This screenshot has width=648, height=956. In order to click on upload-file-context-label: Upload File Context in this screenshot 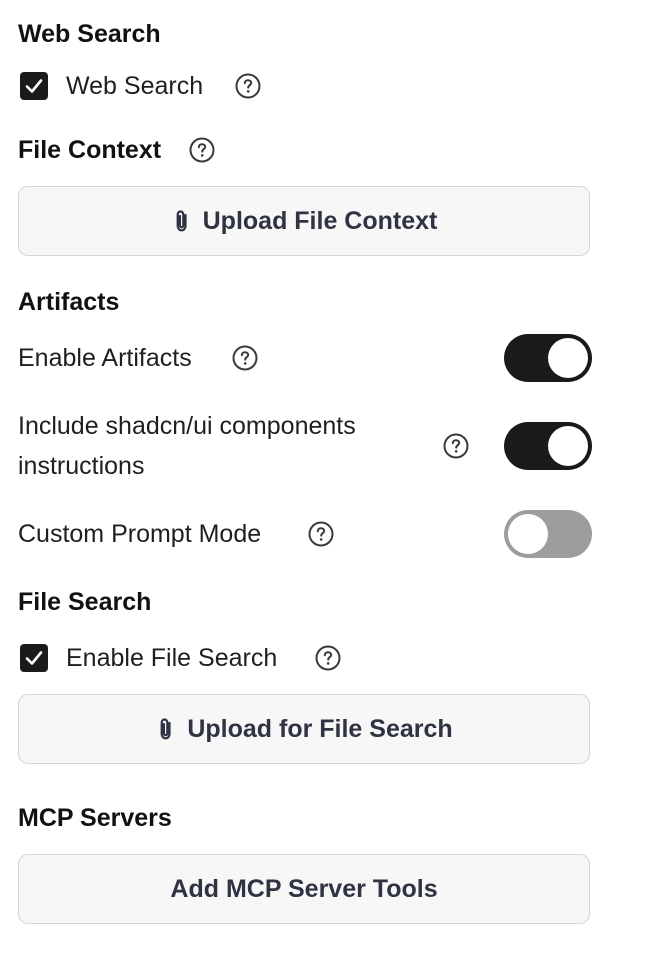, I will do `click(320, 220)`.